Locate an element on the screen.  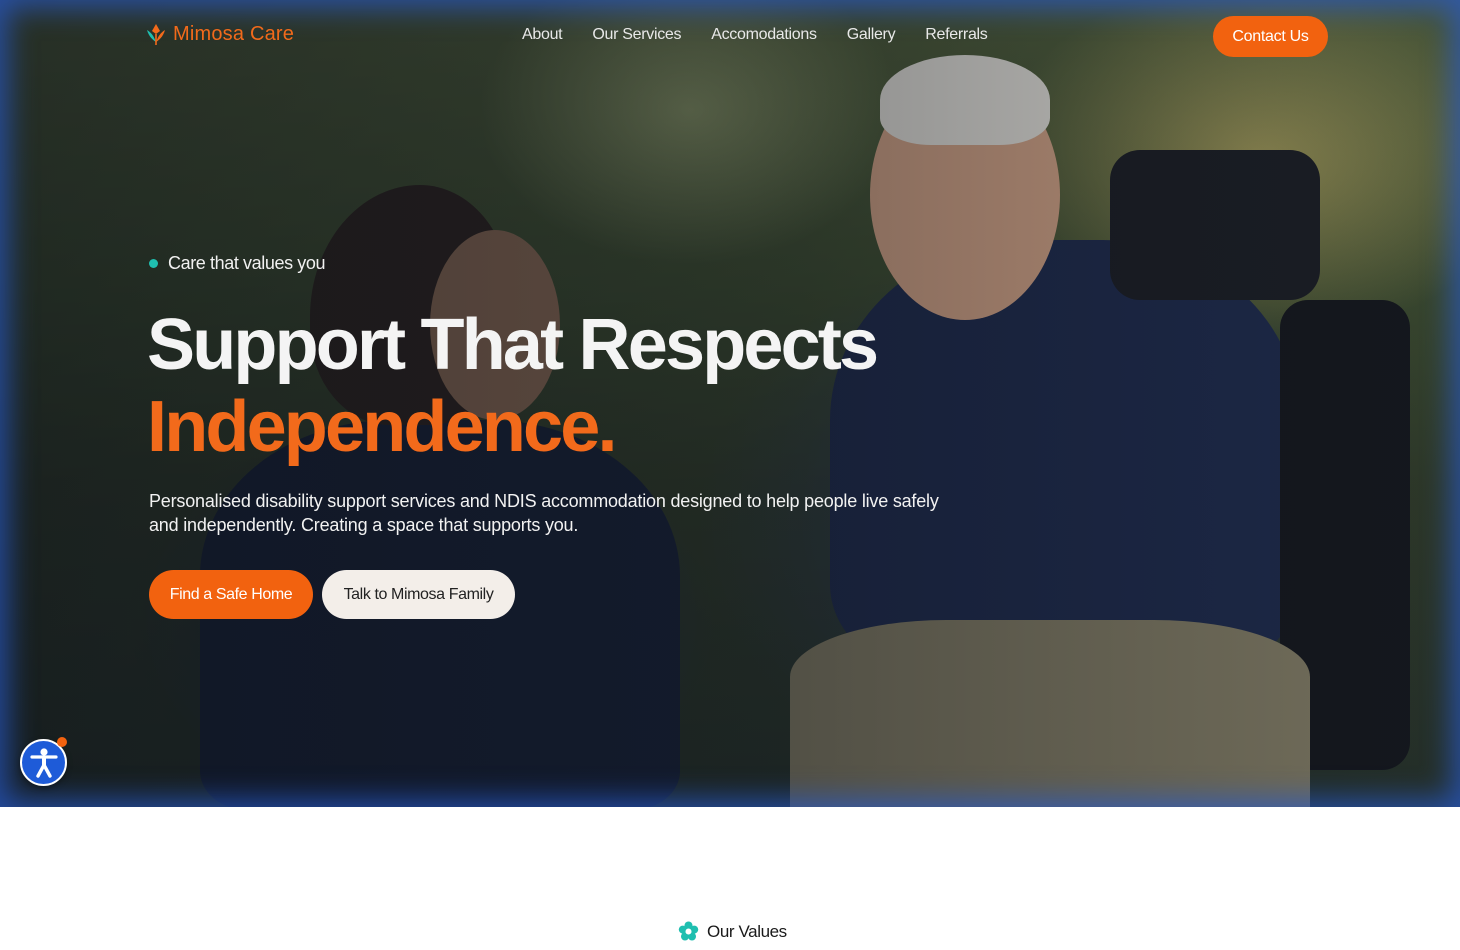
our-values-text: Our Values is located at coordinates (747, 931).